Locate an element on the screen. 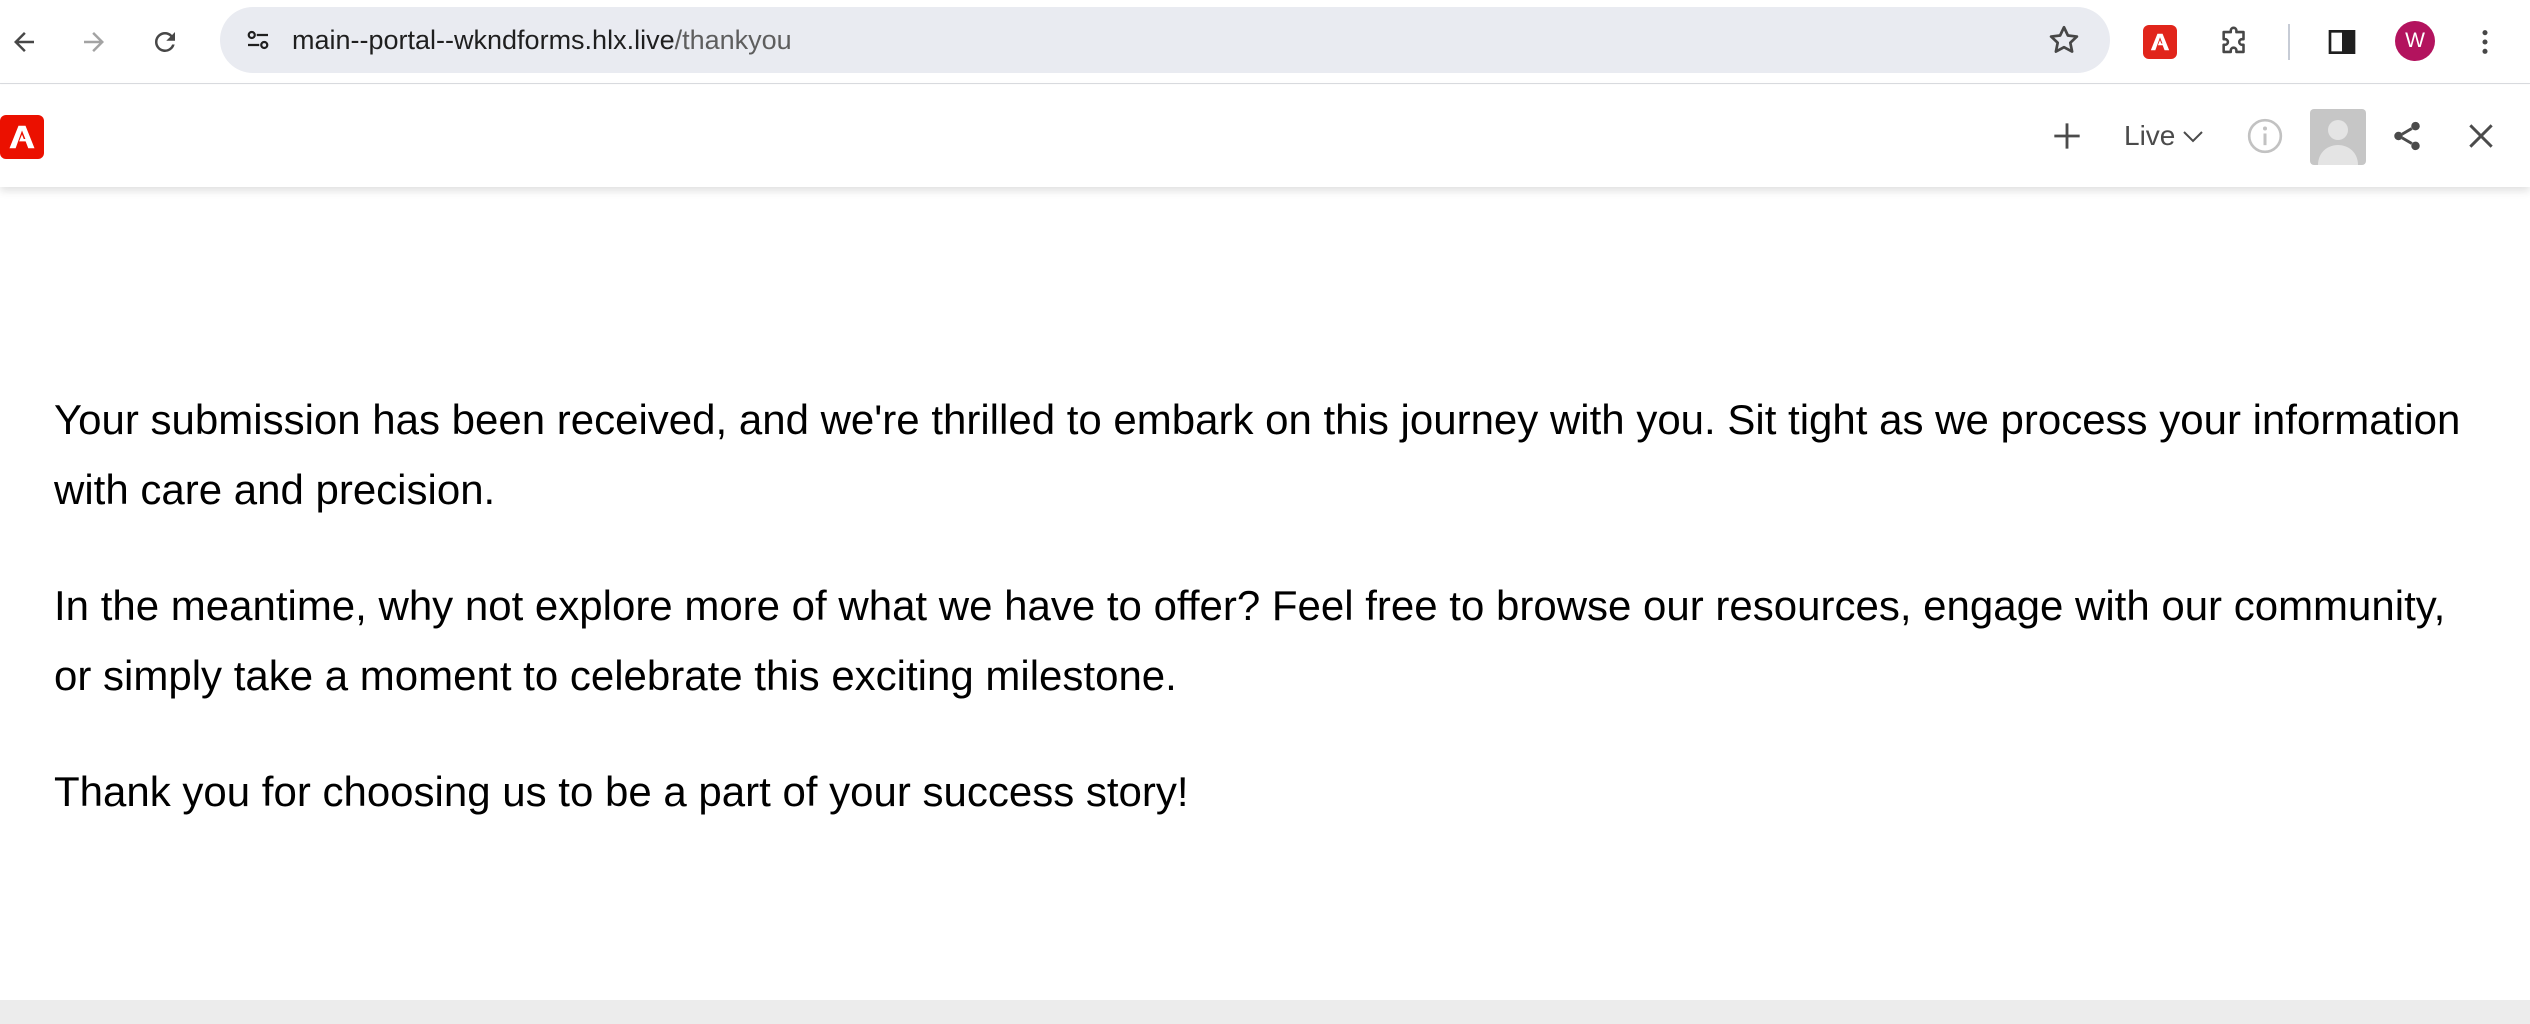  side-panel-icon is located at coordinates (2342, 42).